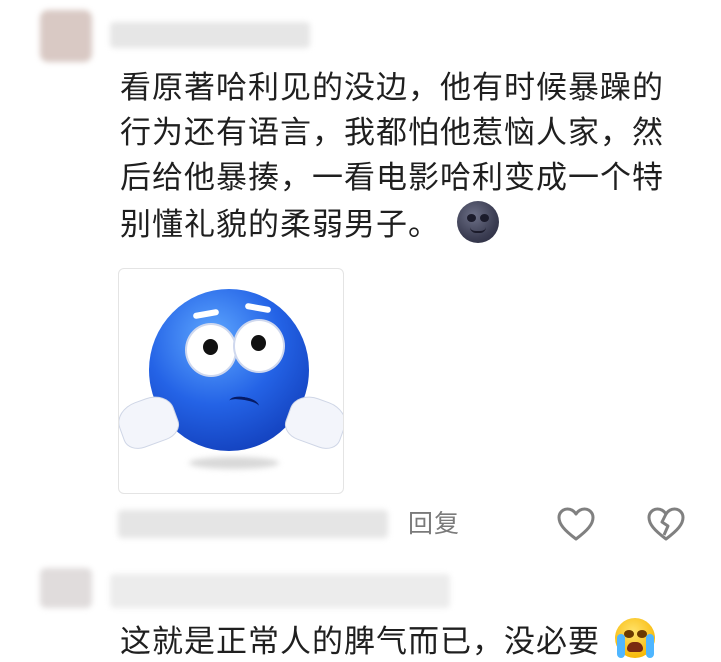  What do you see at coordinates (360, 642) in the screenshot?
I see `reply-comment-text: 这就是正常人的脾气而已，没必要` at bounding box center [360, 642].